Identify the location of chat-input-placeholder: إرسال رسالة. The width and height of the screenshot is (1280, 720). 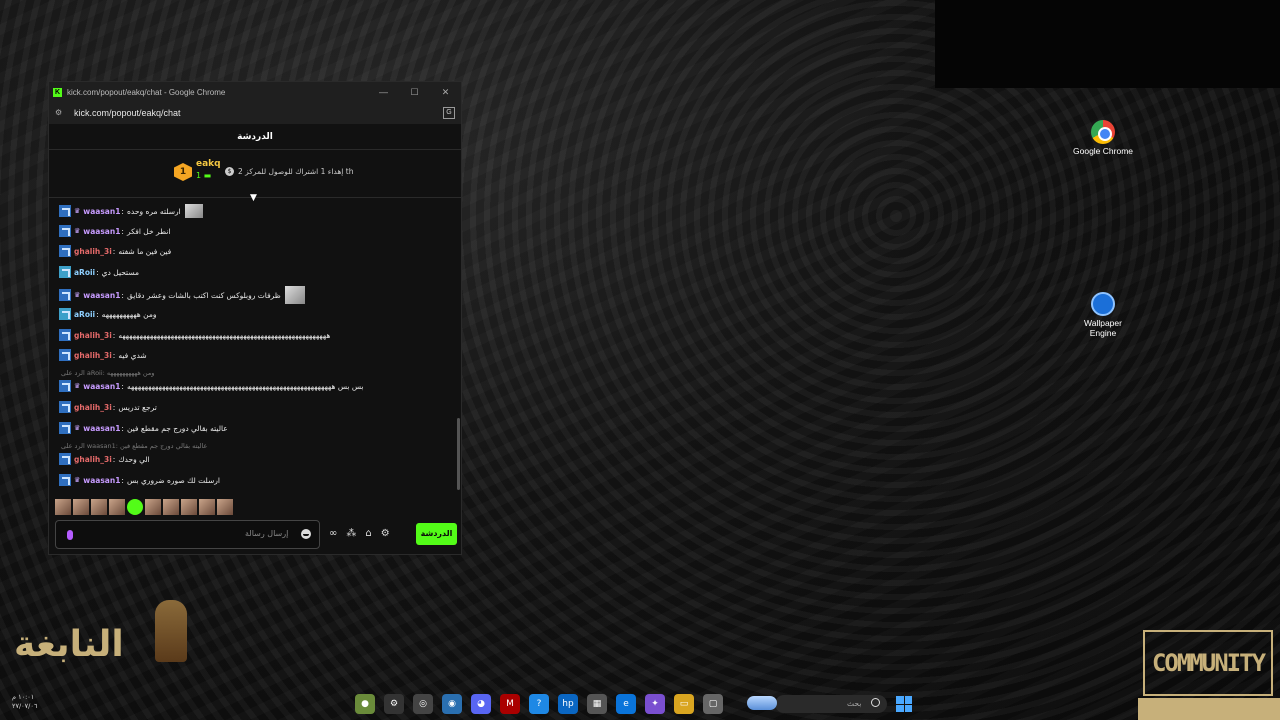
(267, 533).